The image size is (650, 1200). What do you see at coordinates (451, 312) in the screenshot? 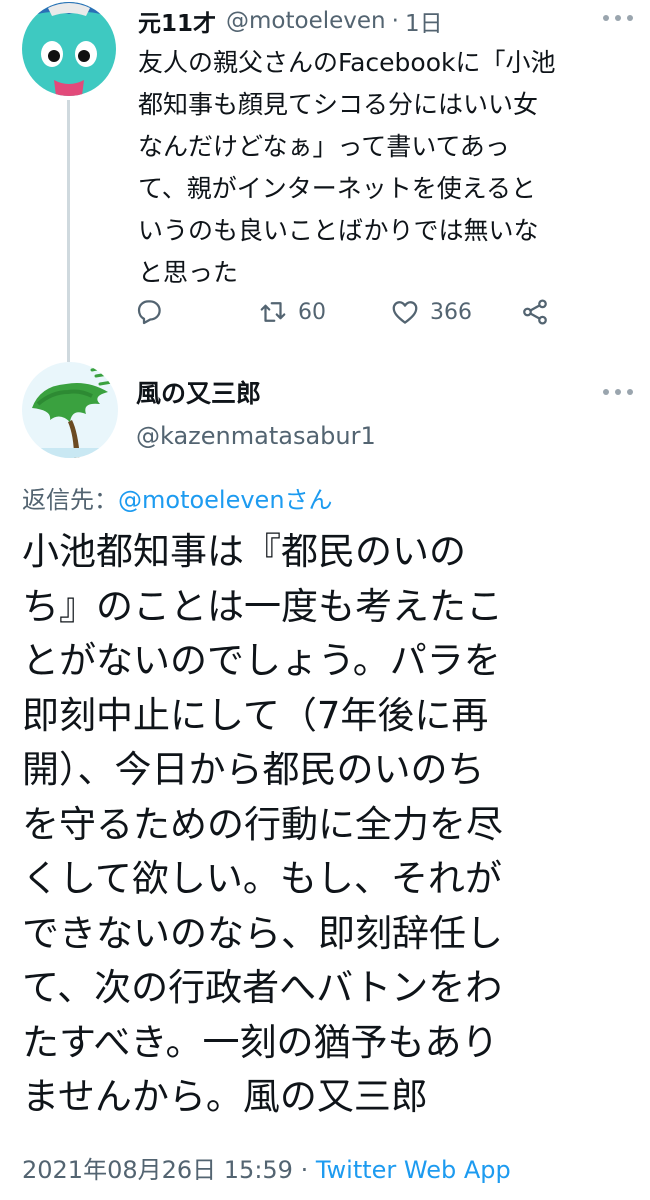
I see `like-count: 366` at bounding box center [451, 312].